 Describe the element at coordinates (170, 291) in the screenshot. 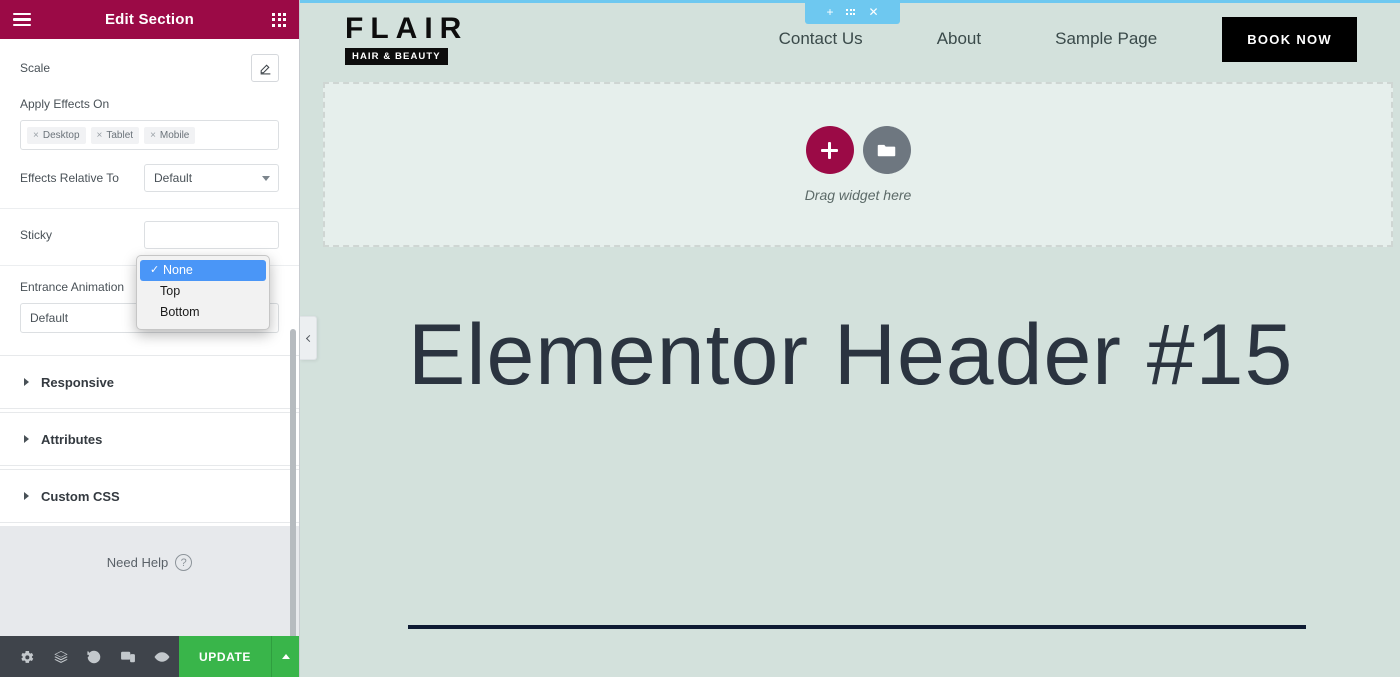

I see `option-label: Top` at that location.